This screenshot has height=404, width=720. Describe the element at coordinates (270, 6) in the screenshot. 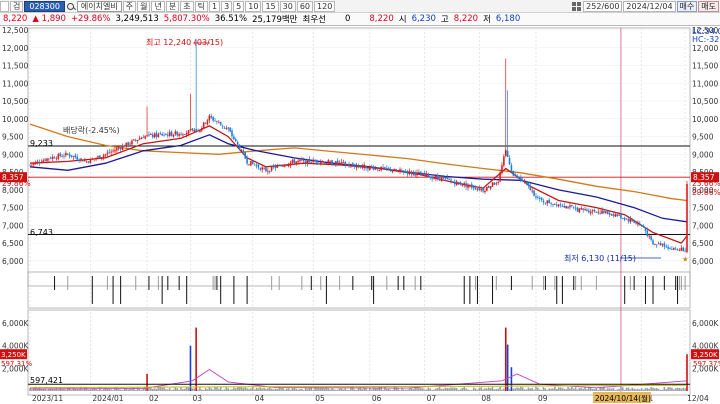

I see `interval-button-15: 15` at that location.